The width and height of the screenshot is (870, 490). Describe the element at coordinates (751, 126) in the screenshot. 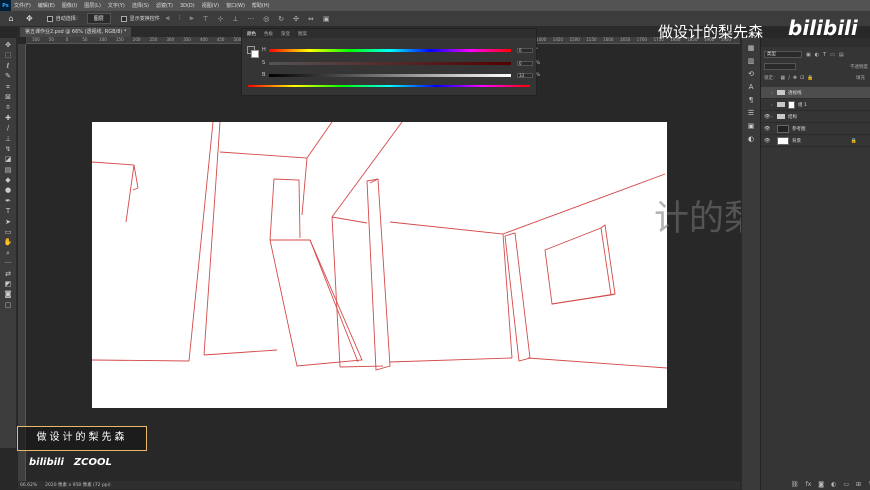

I see `libraries-panel-icon: ▣` at that location.